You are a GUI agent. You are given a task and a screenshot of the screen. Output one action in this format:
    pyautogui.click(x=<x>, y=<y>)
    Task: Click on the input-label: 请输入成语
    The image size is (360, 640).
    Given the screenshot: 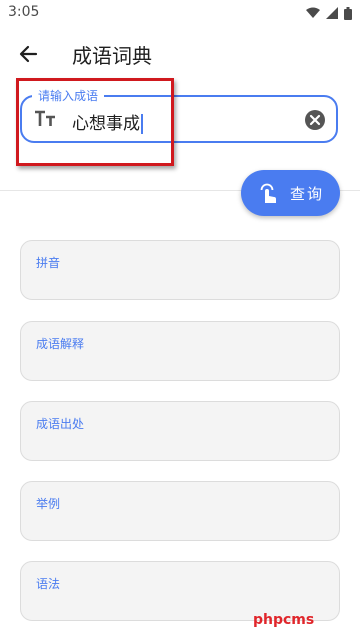 What is the action you would take?
    pyautogui.click(x=68, y=95)
    